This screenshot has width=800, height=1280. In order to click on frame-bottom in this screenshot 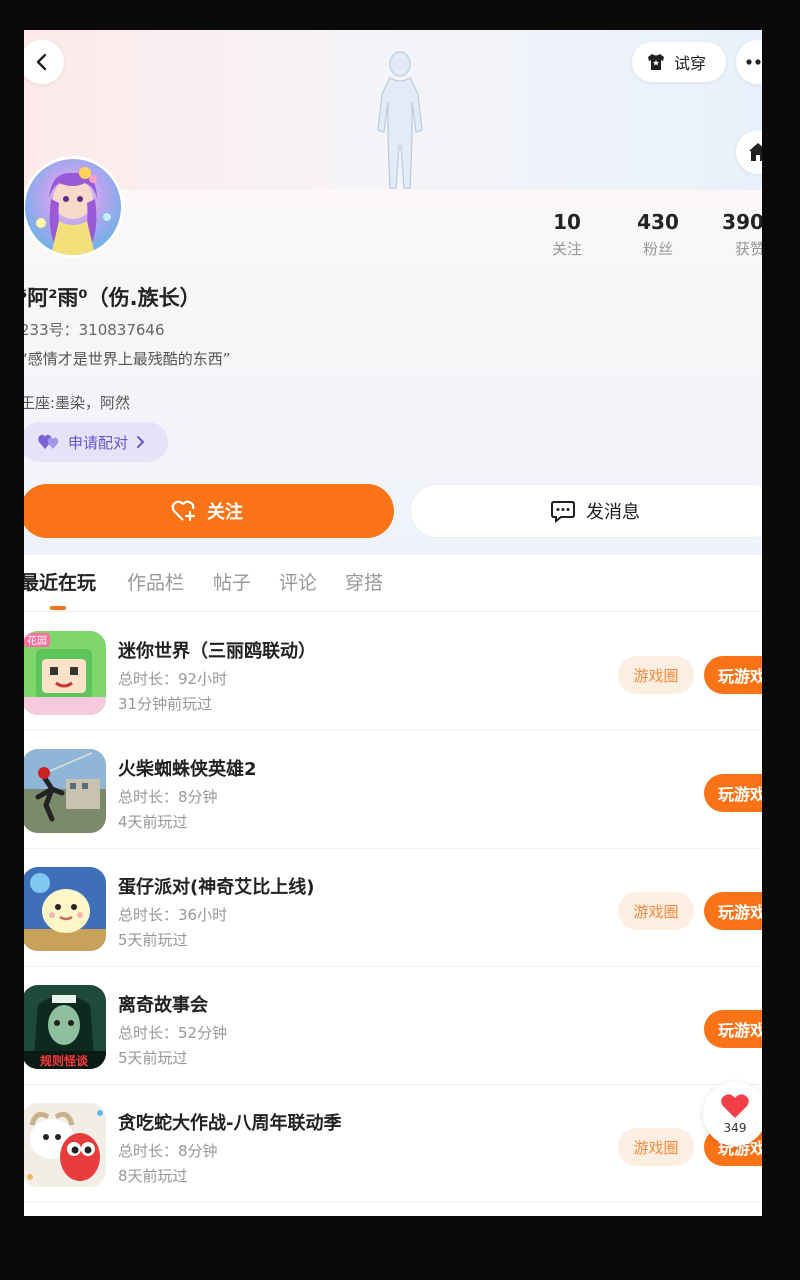, I will do `click(400, 1248)`.